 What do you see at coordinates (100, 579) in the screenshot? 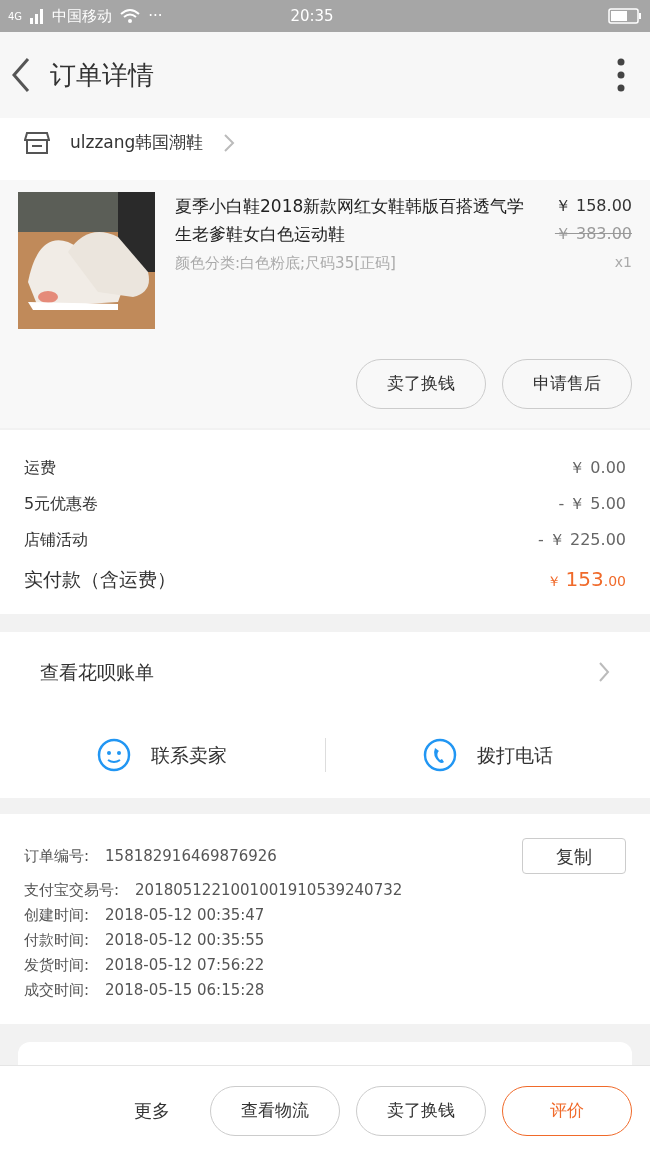
I see `total-label: 实付款（含运费）` at bounding box center [100, 579].